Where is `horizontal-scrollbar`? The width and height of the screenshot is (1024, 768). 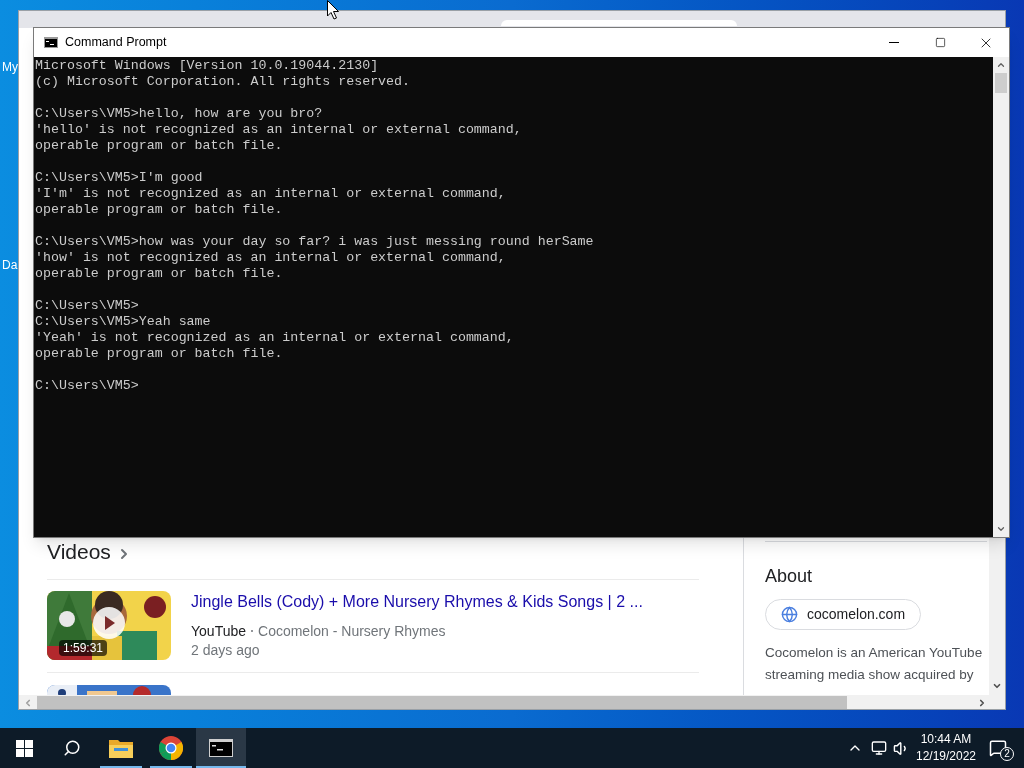 horizontal-scrollbar is located at coordinates (512, 702).